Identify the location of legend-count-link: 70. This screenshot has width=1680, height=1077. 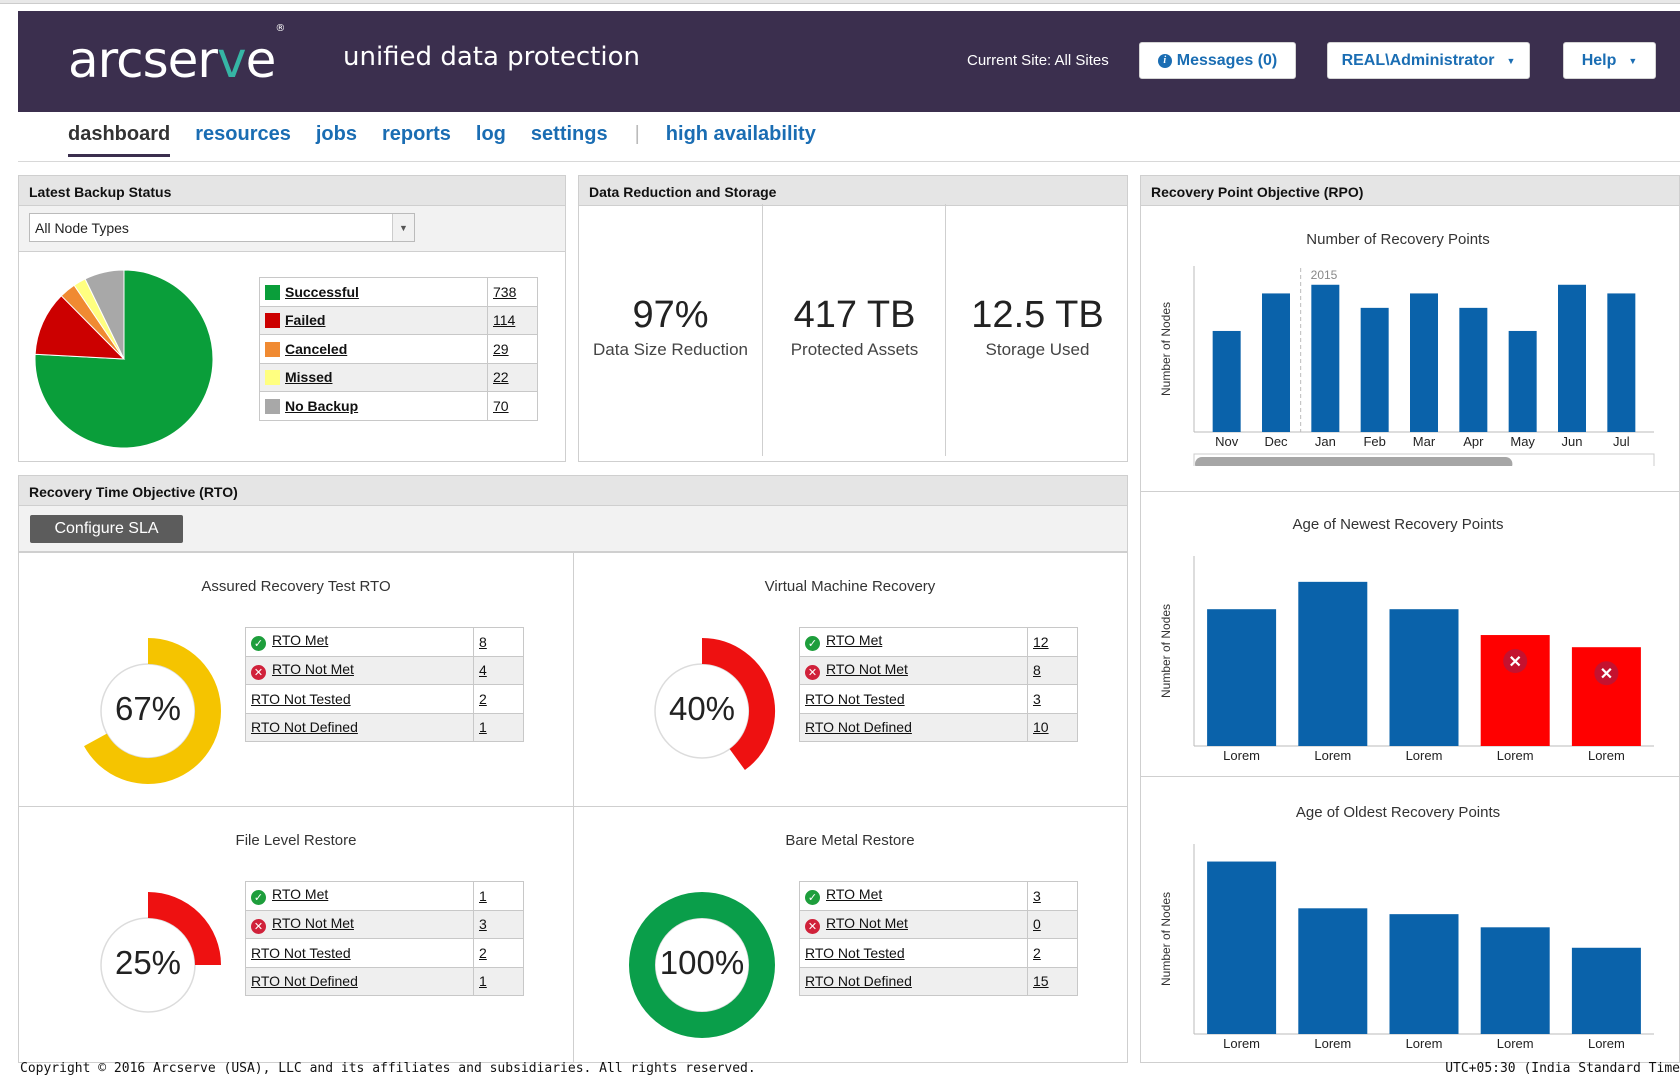
(501, 406).